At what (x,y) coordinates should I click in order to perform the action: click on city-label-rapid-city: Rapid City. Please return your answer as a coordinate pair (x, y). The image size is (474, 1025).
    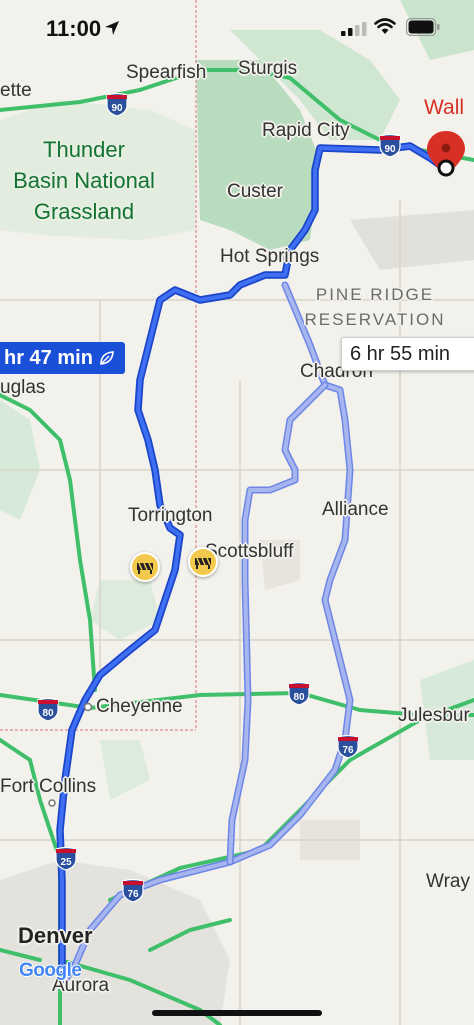
    Looking at the image, I should click on (306, 131).